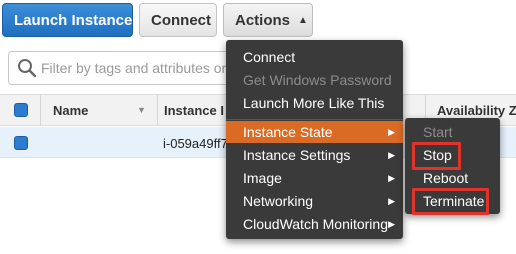 Image resolution: width=516 pixels, height=254 pixels. I want to click on menu-item-get-windows-password: Get Windows Password, so click(314, 80).